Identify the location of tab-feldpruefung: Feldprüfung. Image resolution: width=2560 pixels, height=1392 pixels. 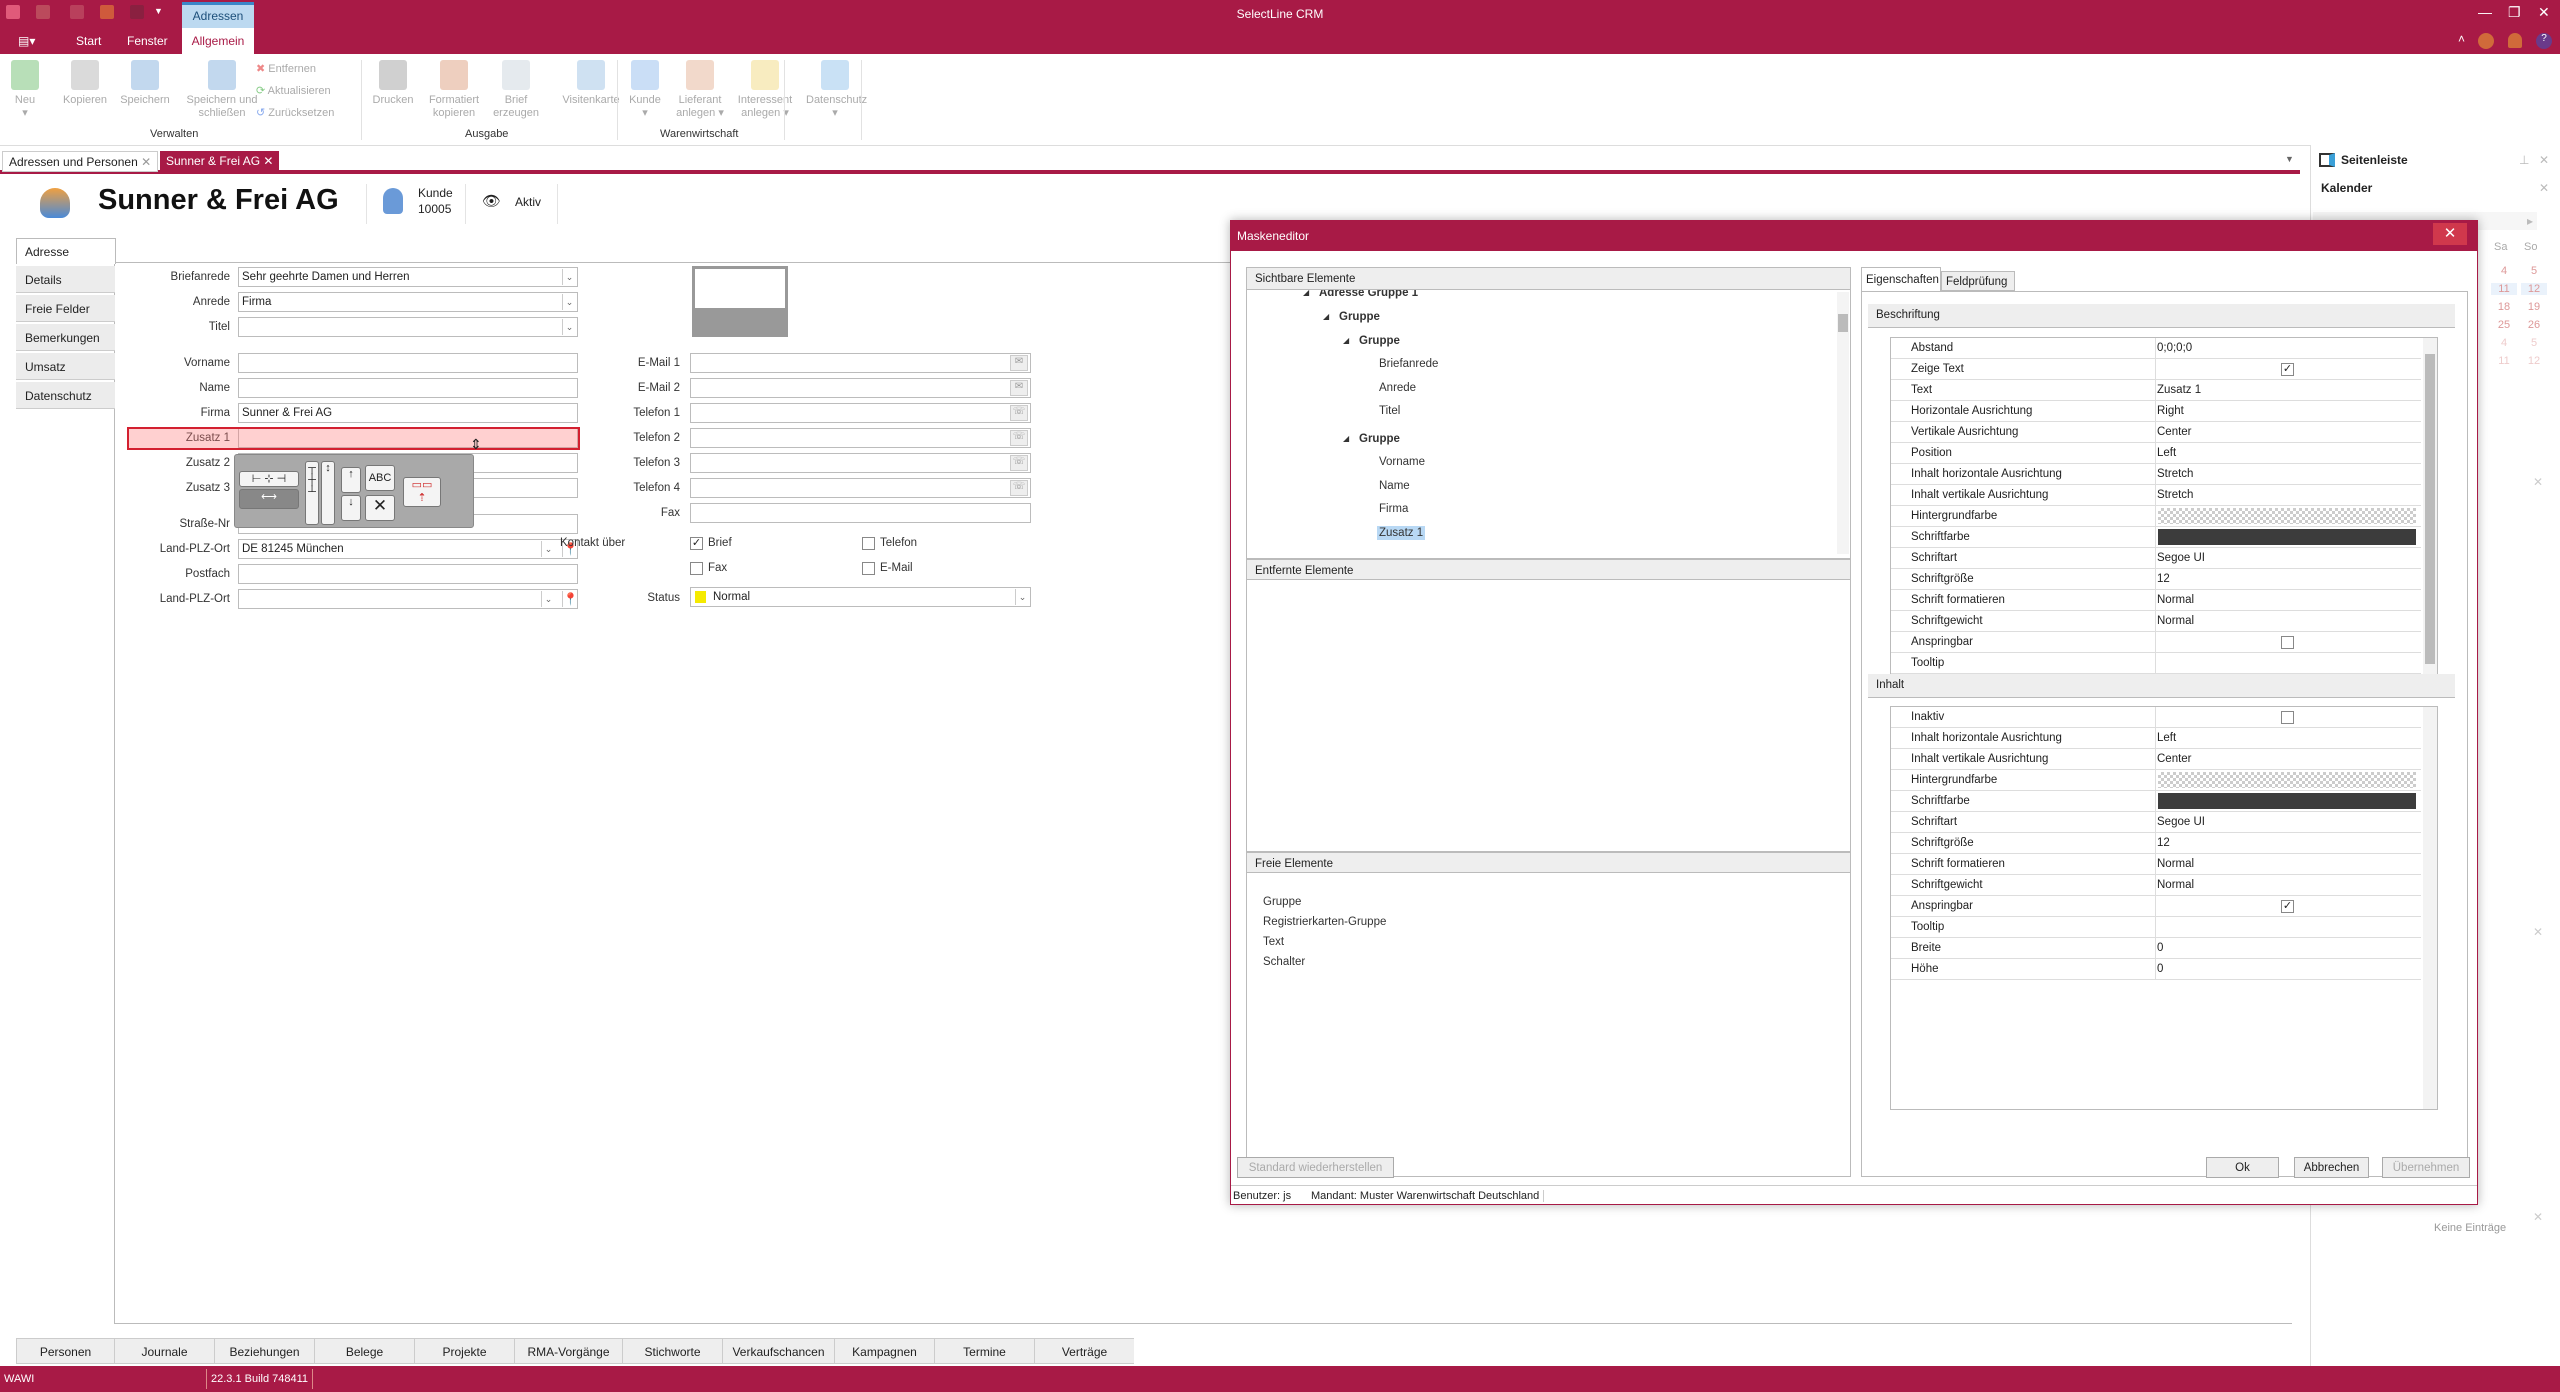
(1978, 281).